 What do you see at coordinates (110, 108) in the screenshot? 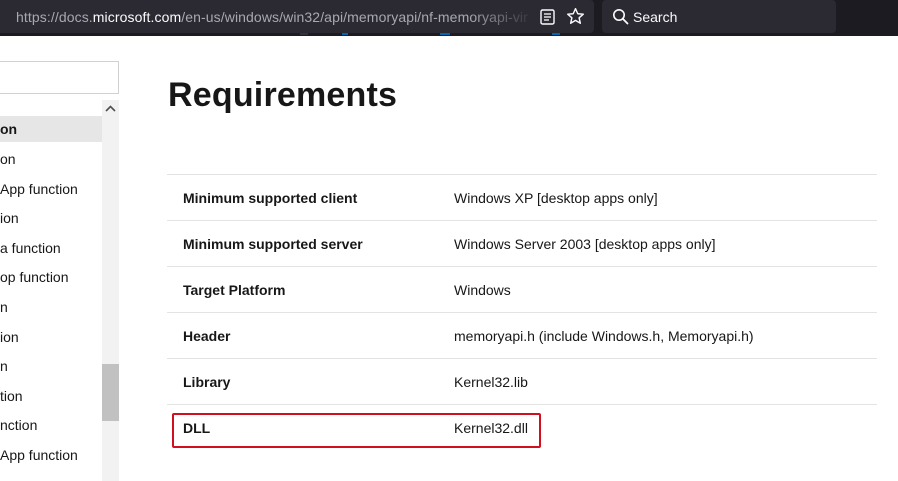
I see `scroll-up-arrow-icon` at bounding box center [110, 108].